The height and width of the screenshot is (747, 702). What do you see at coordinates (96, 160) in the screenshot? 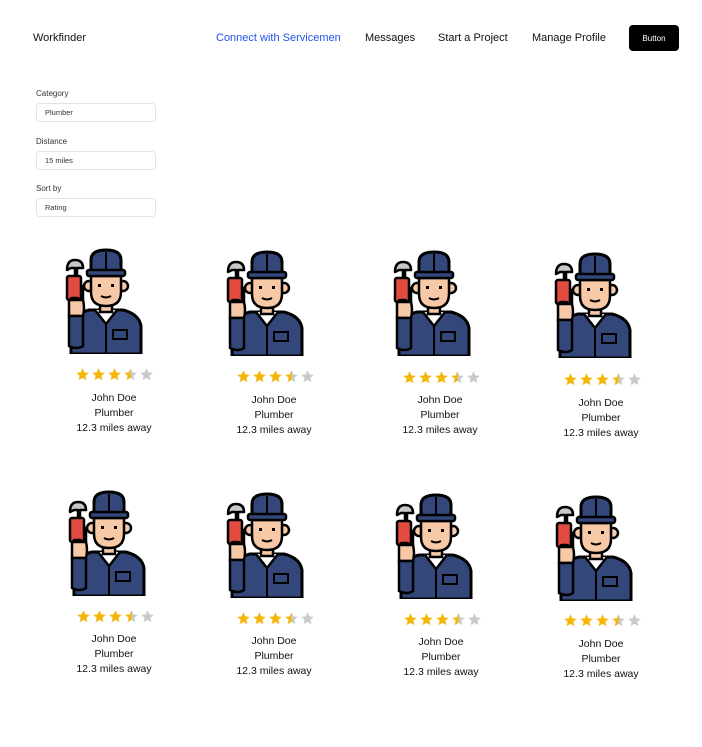
I see `distance-field: 15 miles` at bounding box center [96, 160].